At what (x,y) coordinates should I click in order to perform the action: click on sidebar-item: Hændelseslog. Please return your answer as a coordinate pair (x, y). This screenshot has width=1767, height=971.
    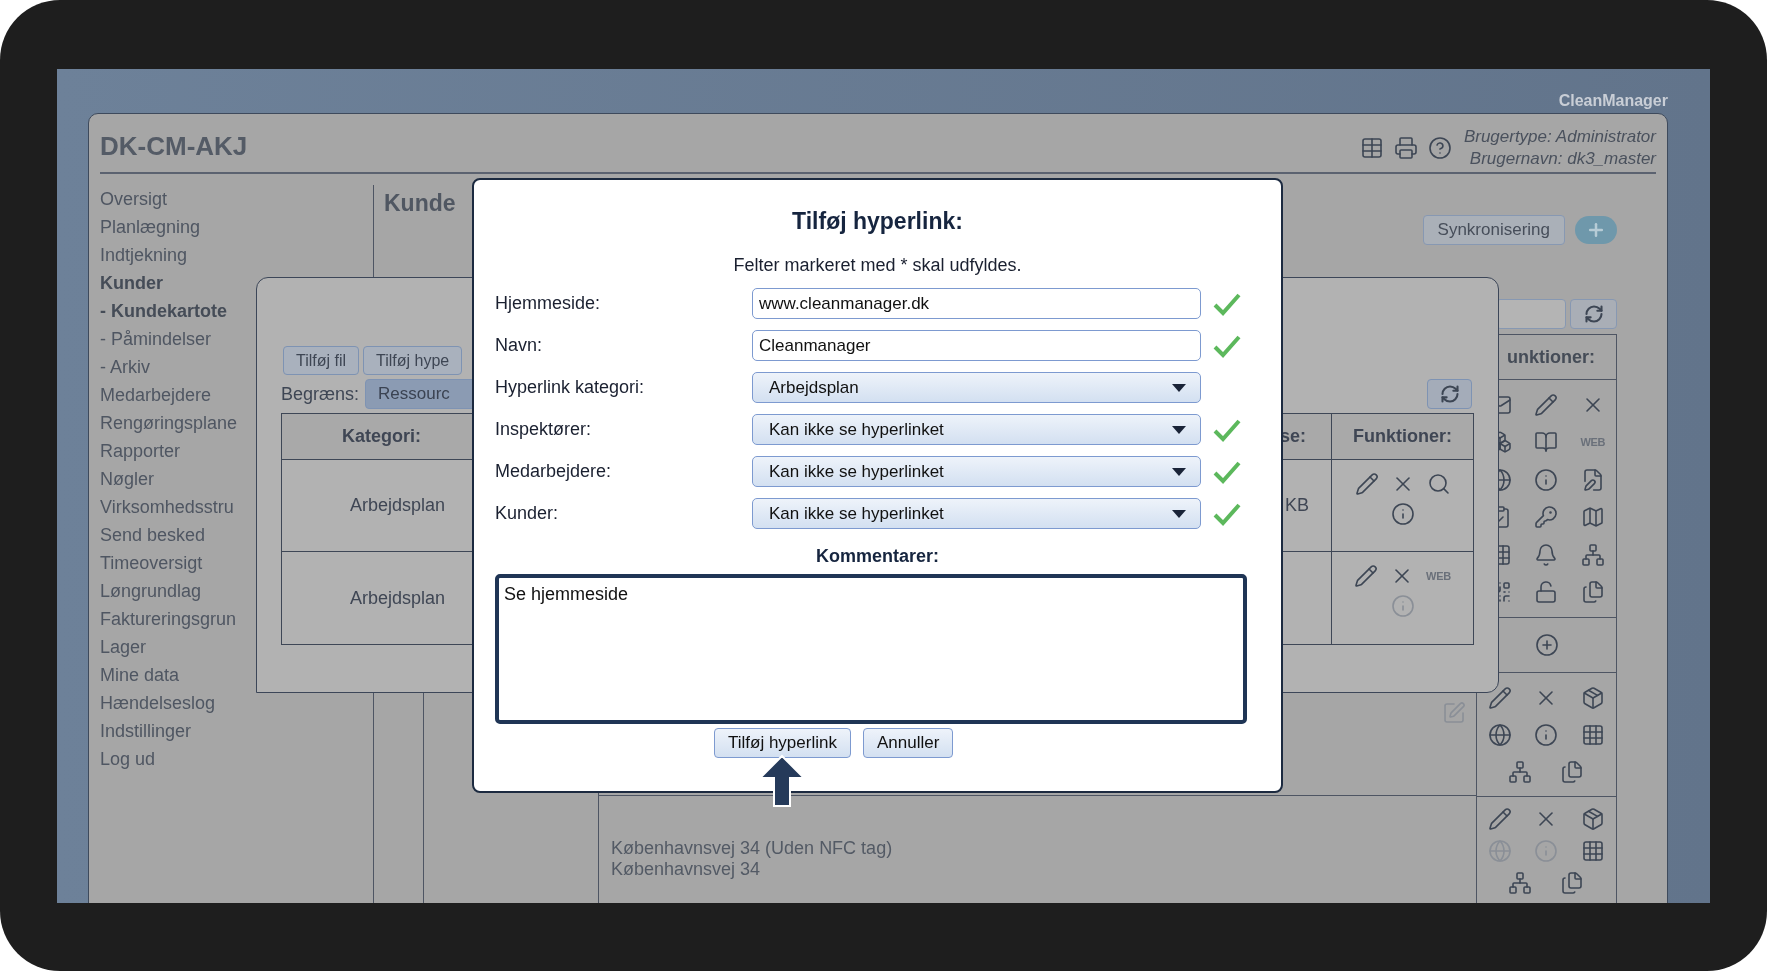
    Looking at the image, I should click on (236, 703).